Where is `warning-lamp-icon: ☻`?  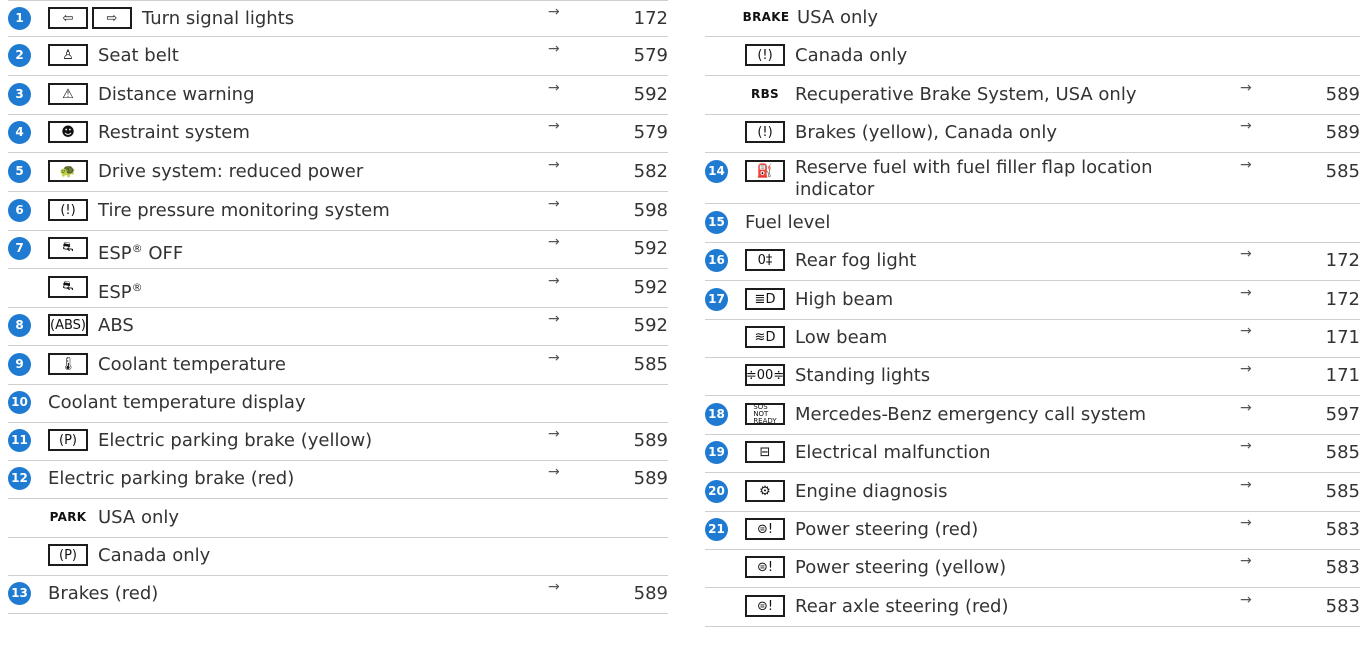 warning-lamp-icon: ☻ is located at coordinates (68, 132).